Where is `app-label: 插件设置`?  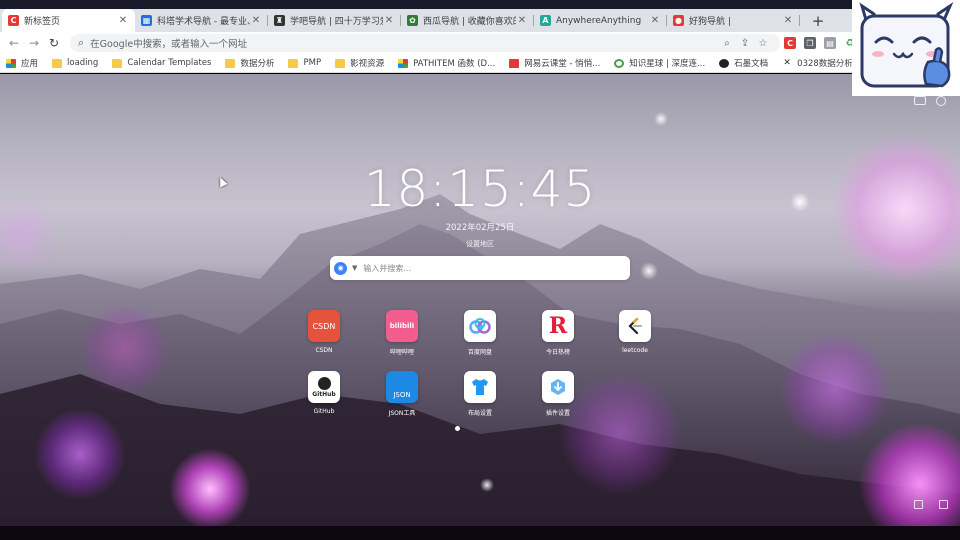
app-label: 插件设置 is located at coordinates (557, 413).